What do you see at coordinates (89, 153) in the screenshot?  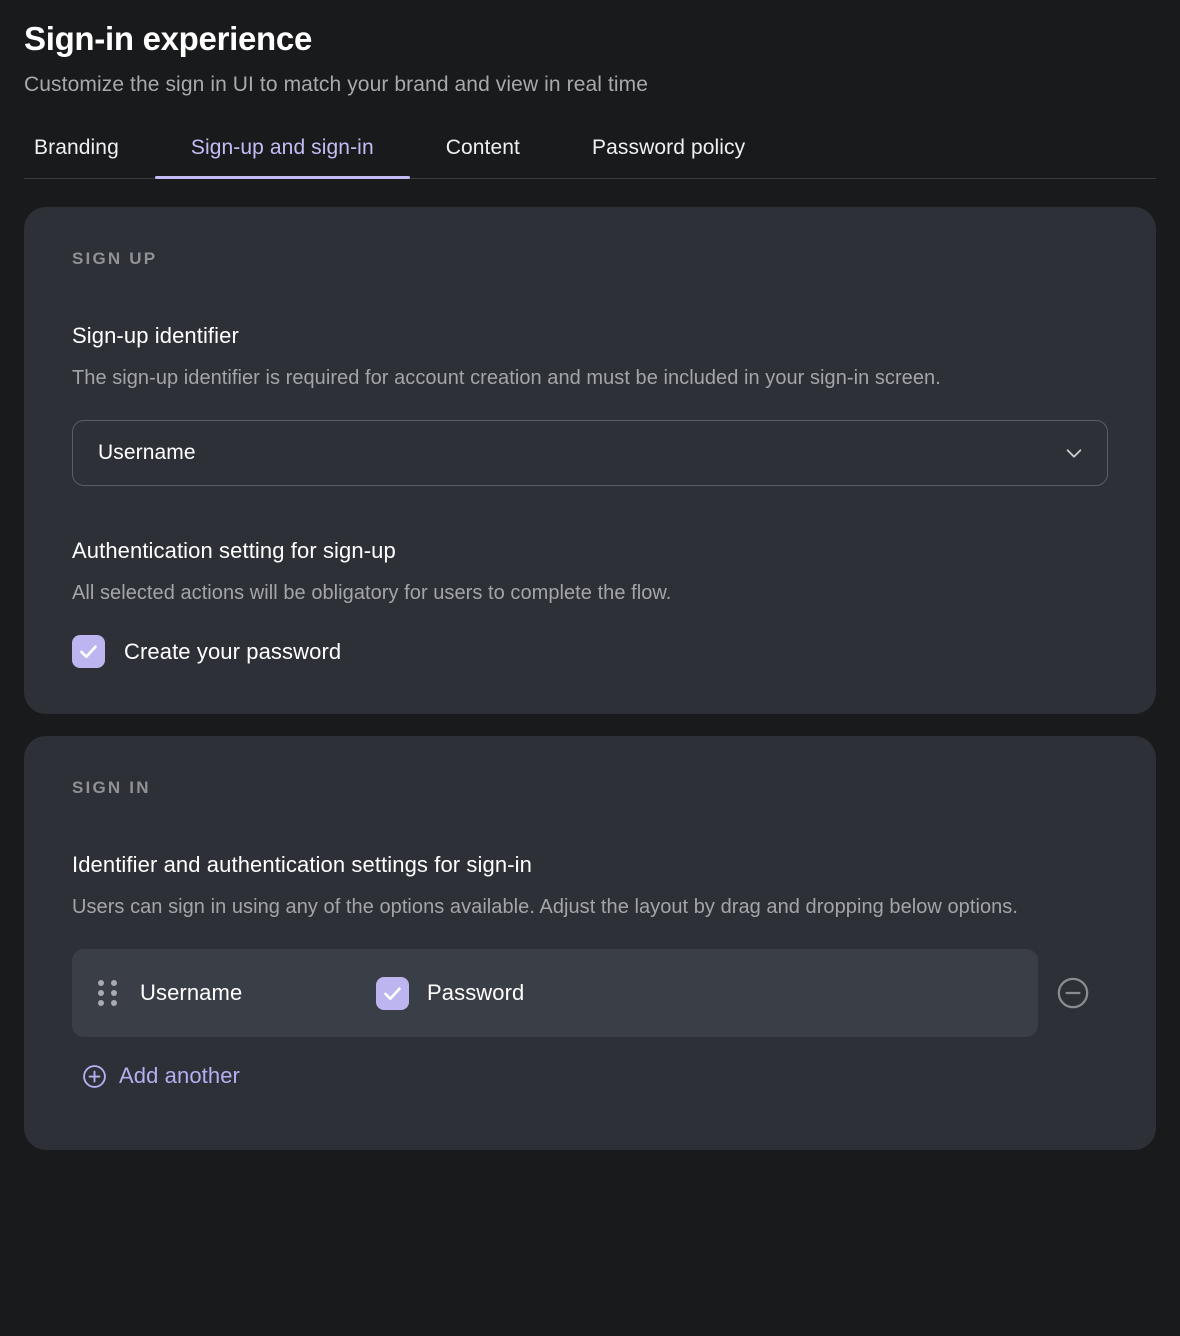 I see `tab-branding: Branding` at bounding box center [89, 153].